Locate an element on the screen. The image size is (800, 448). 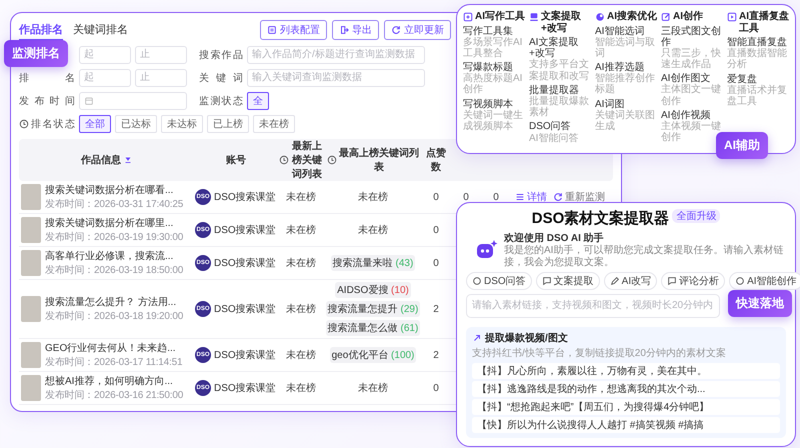
tool-item: AI推荐选题 智能推荐创作标题 is located at coordinates (626, 79).